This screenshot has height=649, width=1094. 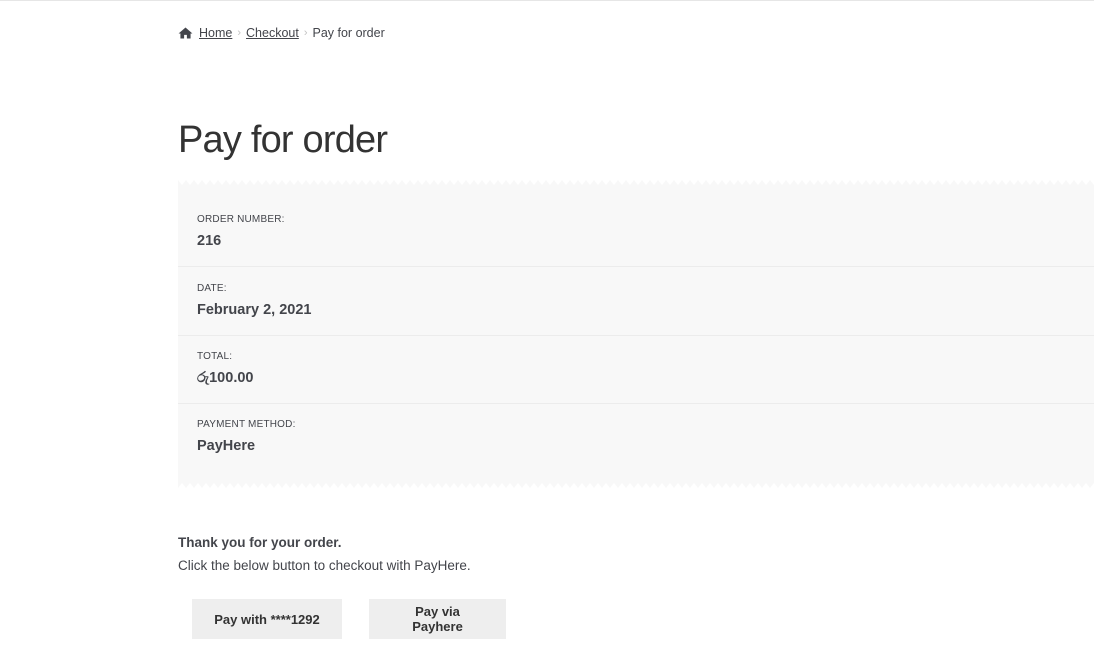 I want to click on zigzag-top-edge, so click(x=636, y=184).